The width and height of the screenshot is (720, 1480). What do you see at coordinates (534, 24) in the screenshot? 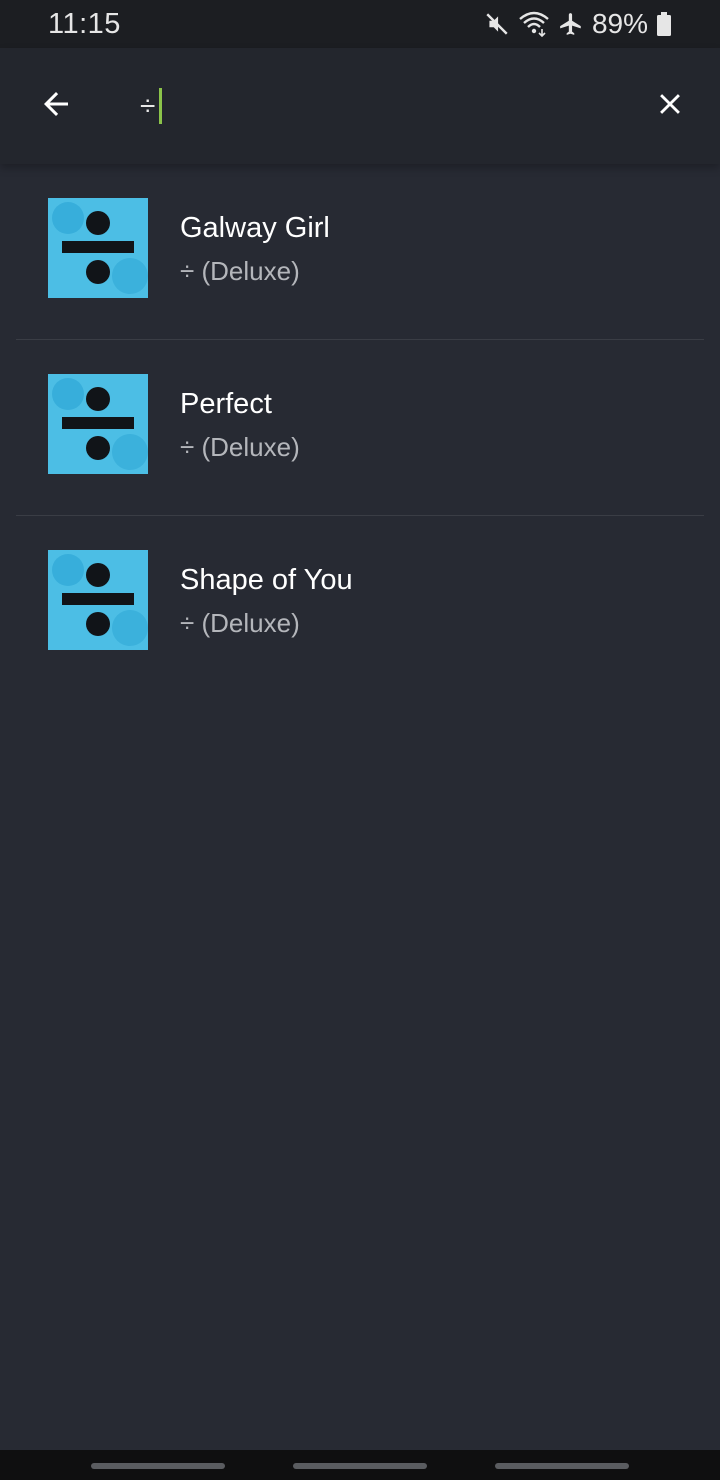
I see `wifi-icon` at bounding box center [534, 24].